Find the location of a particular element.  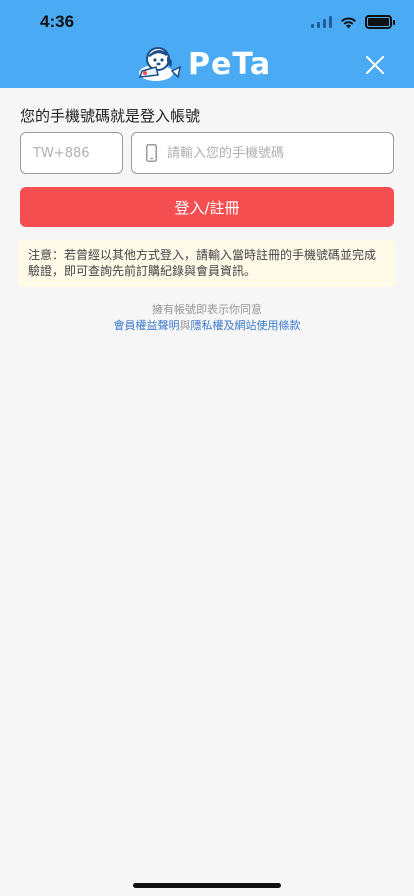

home-indicator is located at coordinates (207, 885).